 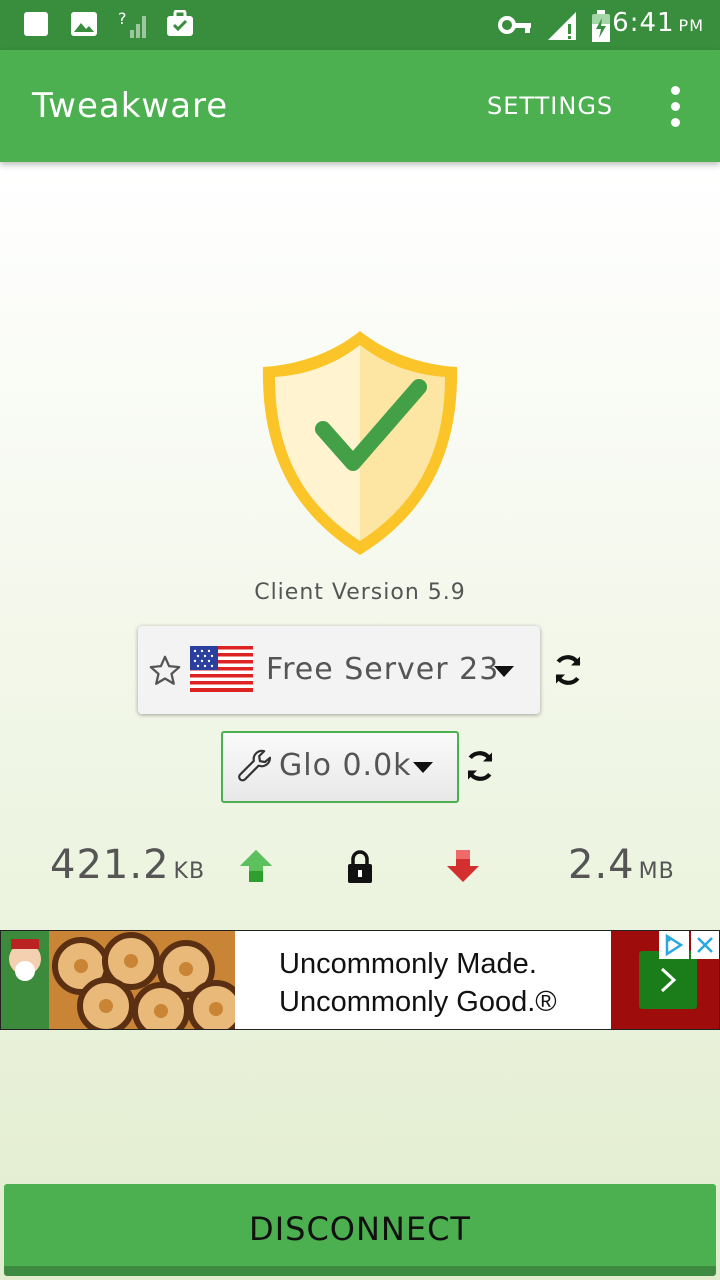 What do you see at coordinates (568, 670) in the screenshot?
I see `server-refresh-icon` at bounding box center [568, 670].